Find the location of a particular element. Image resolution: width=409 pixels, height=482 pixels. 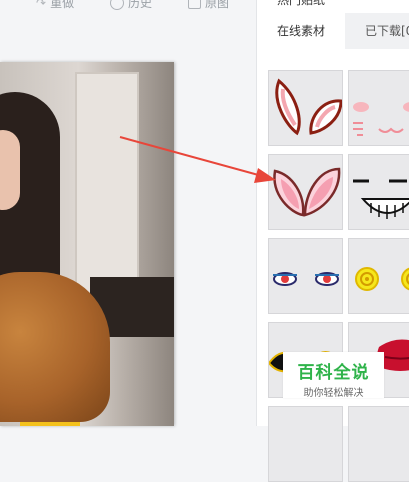

section-label: 热门贴纸 is located at coordinates (301, 3).